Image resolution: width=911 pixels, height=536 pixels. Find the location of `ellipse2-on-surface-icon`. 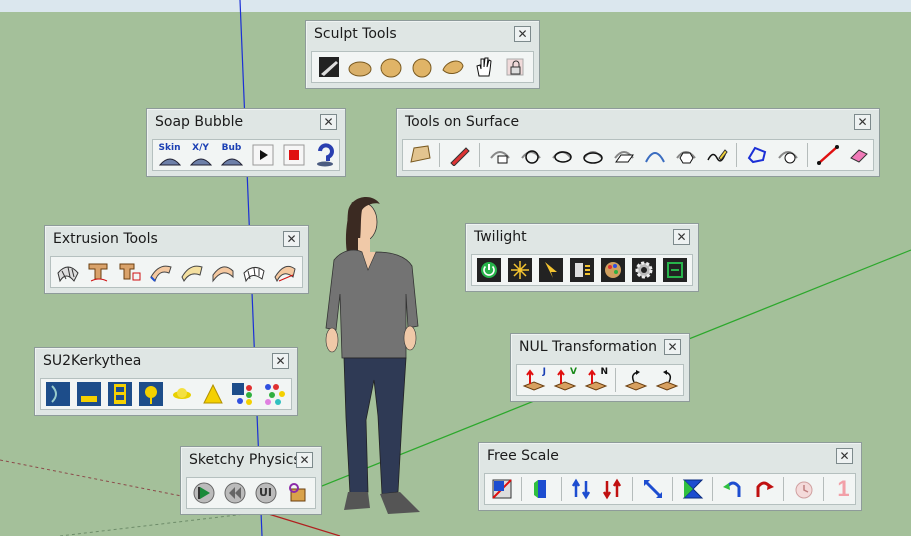

ellipse2-on-surface-icon is located at coordinates (592, 155).